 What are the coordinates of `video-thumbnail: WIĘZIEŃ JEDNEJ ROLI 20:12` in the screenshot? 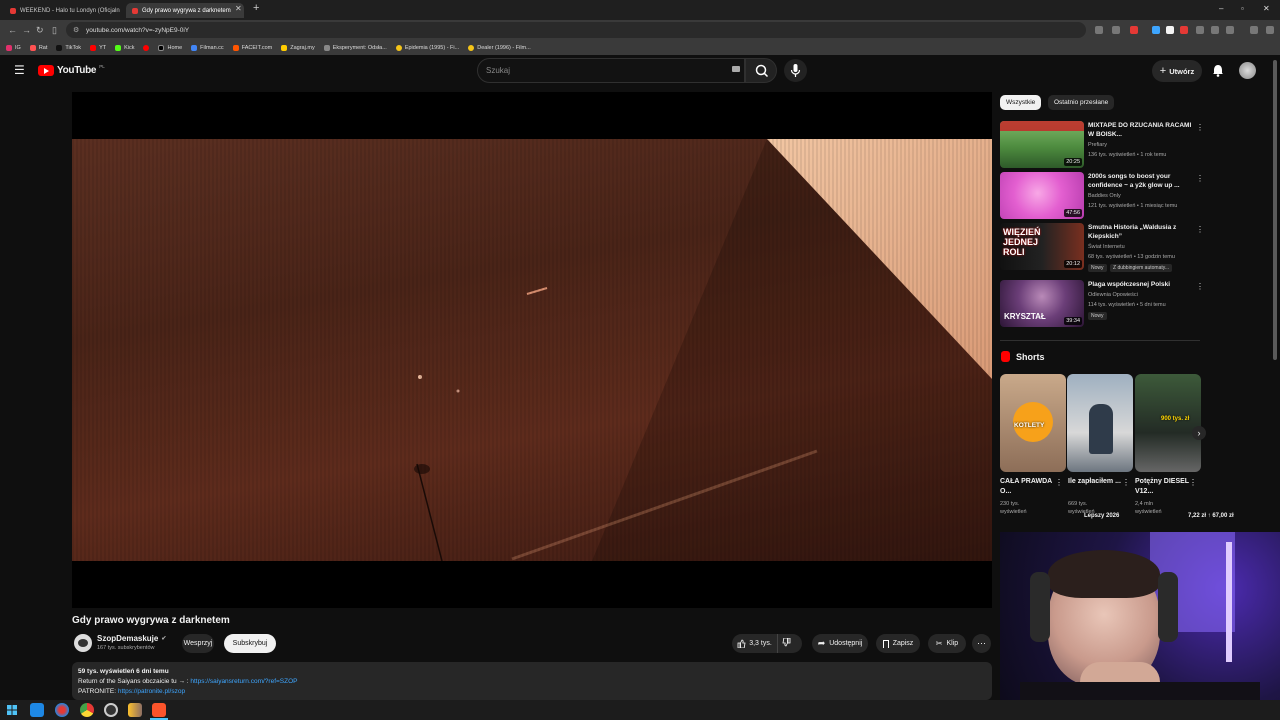 It's located at (1042, 246).